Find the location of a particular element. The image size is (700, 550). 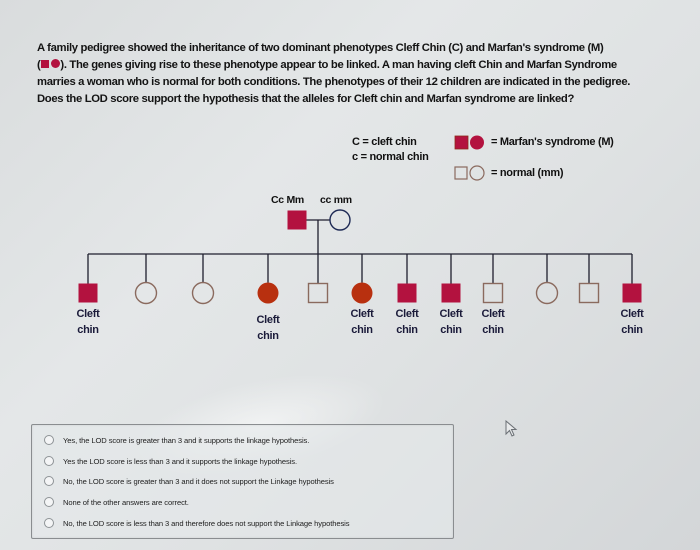

legend-affected-square is located at coordinates (461, 142).